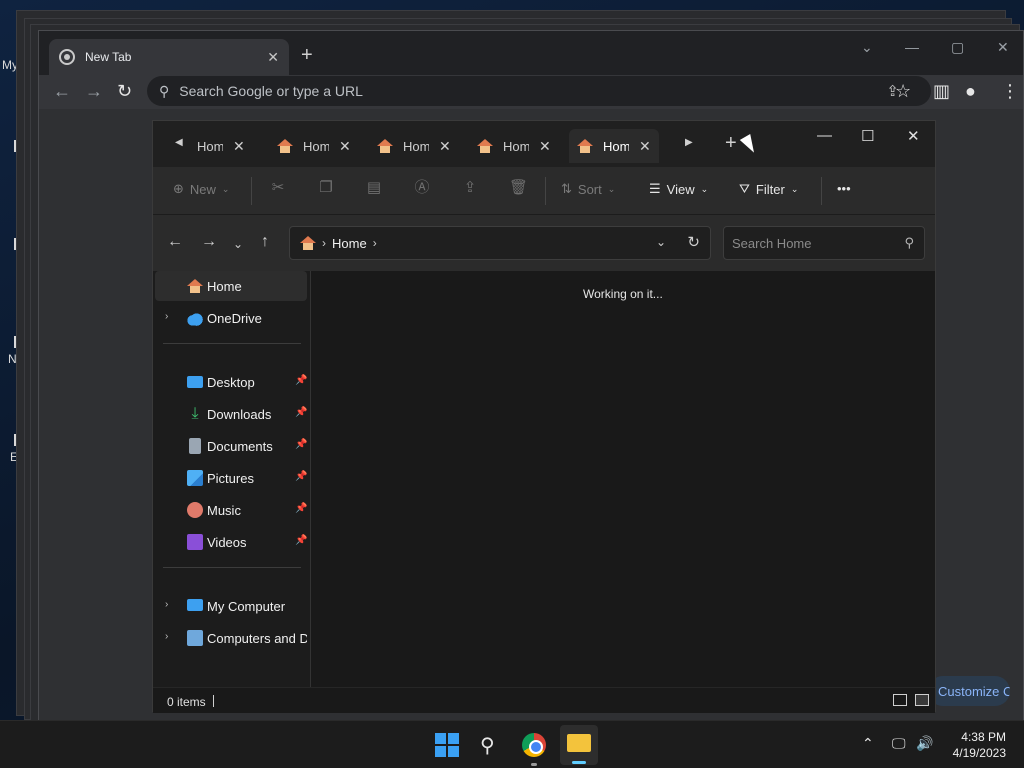 The width and height of the screenshot is (1024, 768). Describe the element at coordinates (231, 286) in the screenshot. I see `nav-item-home: Home` at that location.